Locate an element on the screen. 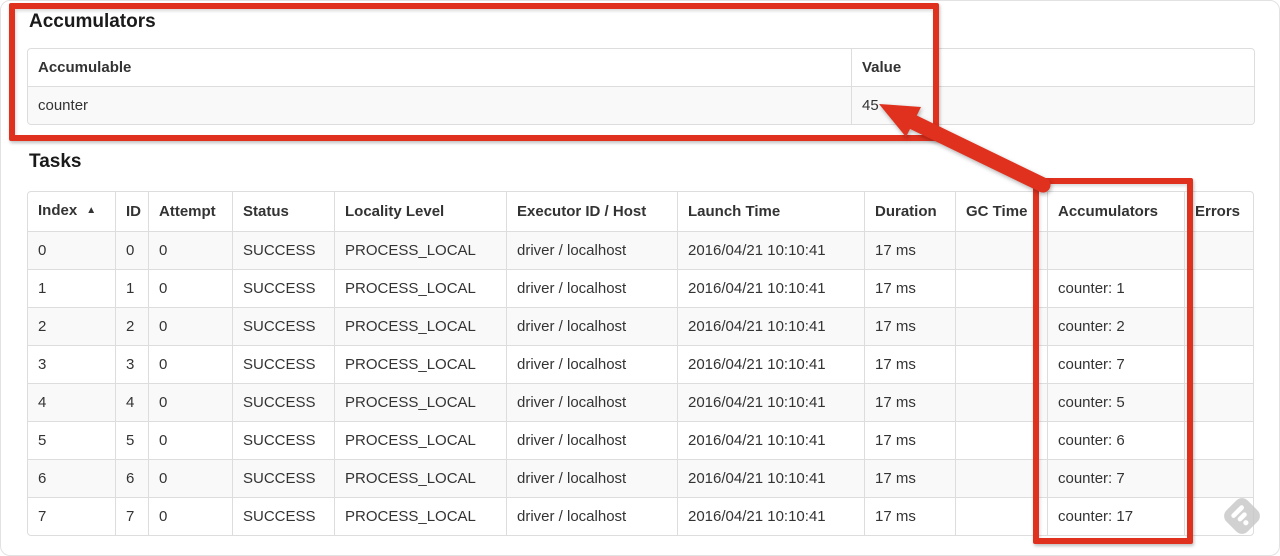  column-header-accumulators: Accumulators is located at coordinates (1115, 211).